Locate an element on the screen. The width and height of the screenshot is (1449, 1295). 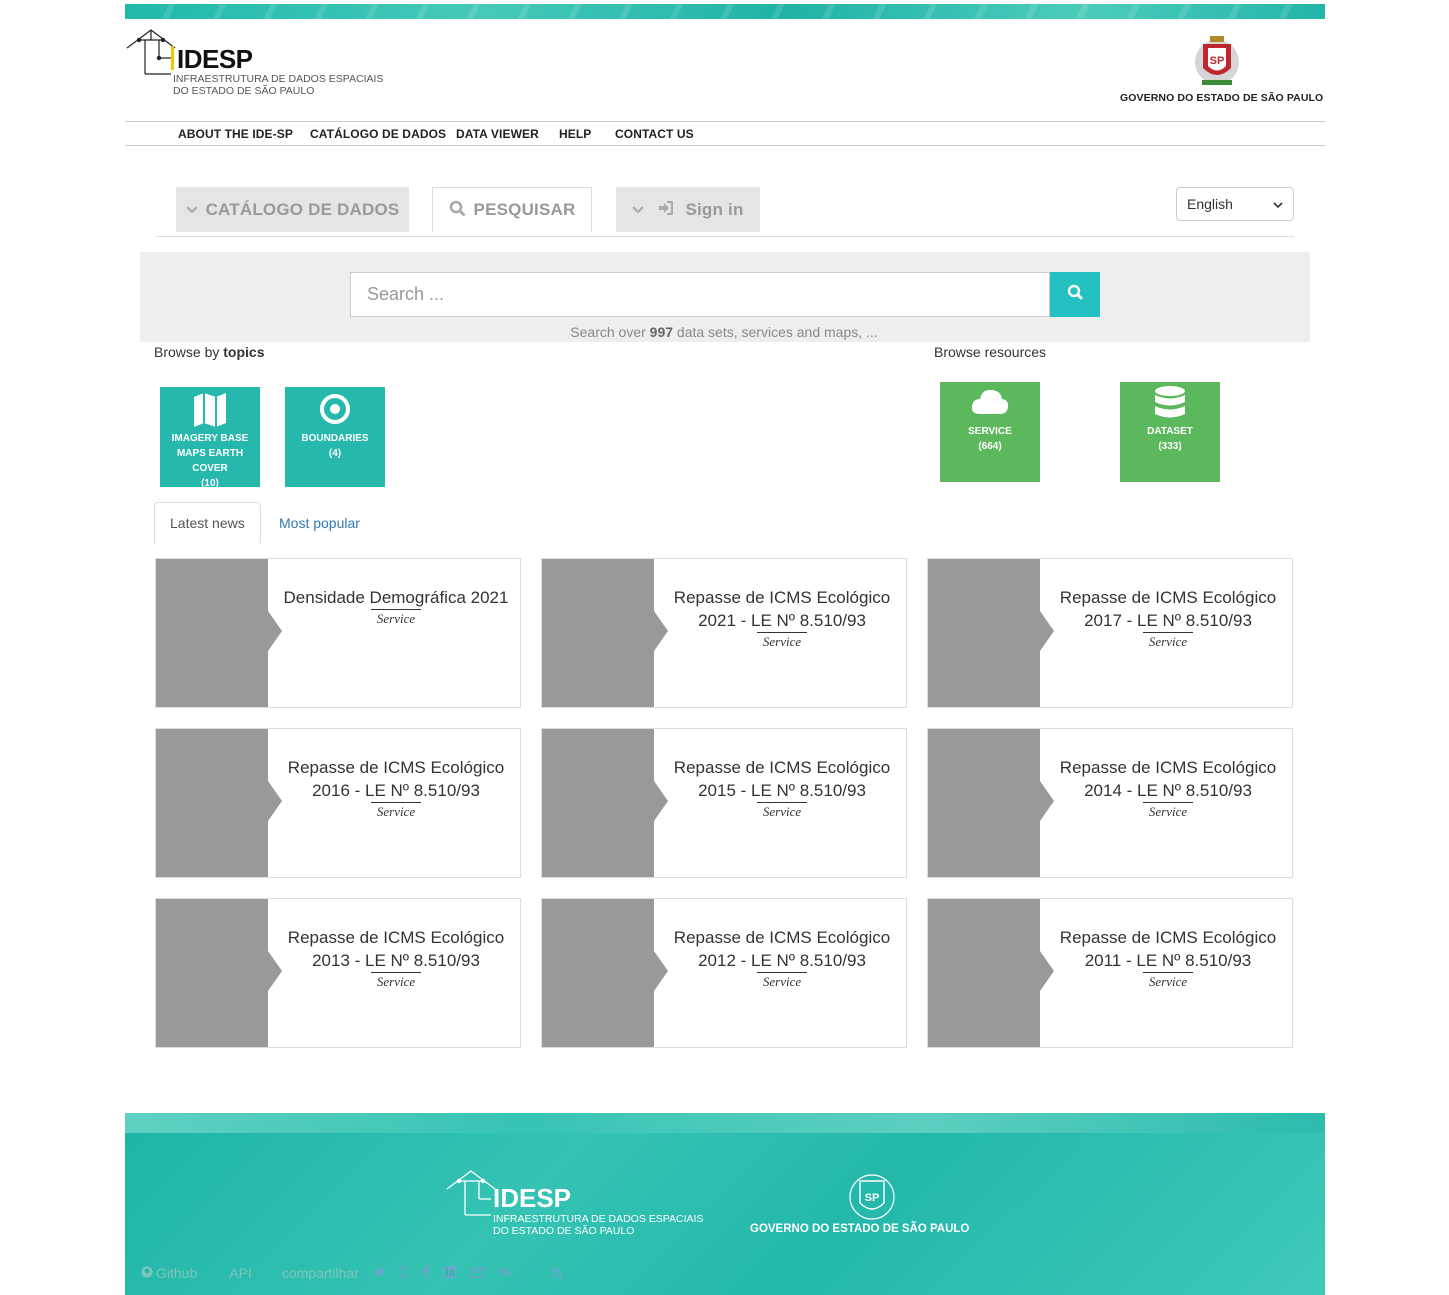
footer-governo-sp-logo: SP GOVERNO DO ESTADO DE SÃO PAULO is located at coordinates (872, 1206).